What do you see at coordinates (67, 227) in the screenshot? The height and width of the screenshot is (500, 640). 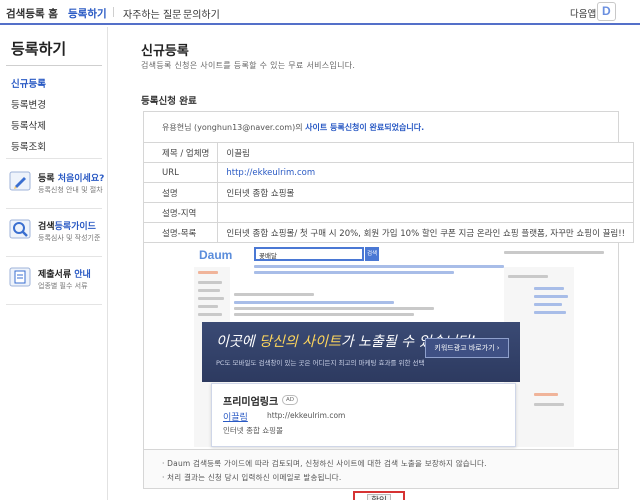 I see `promo-title: 검색등록가이드` at bounding box center [67, 227].